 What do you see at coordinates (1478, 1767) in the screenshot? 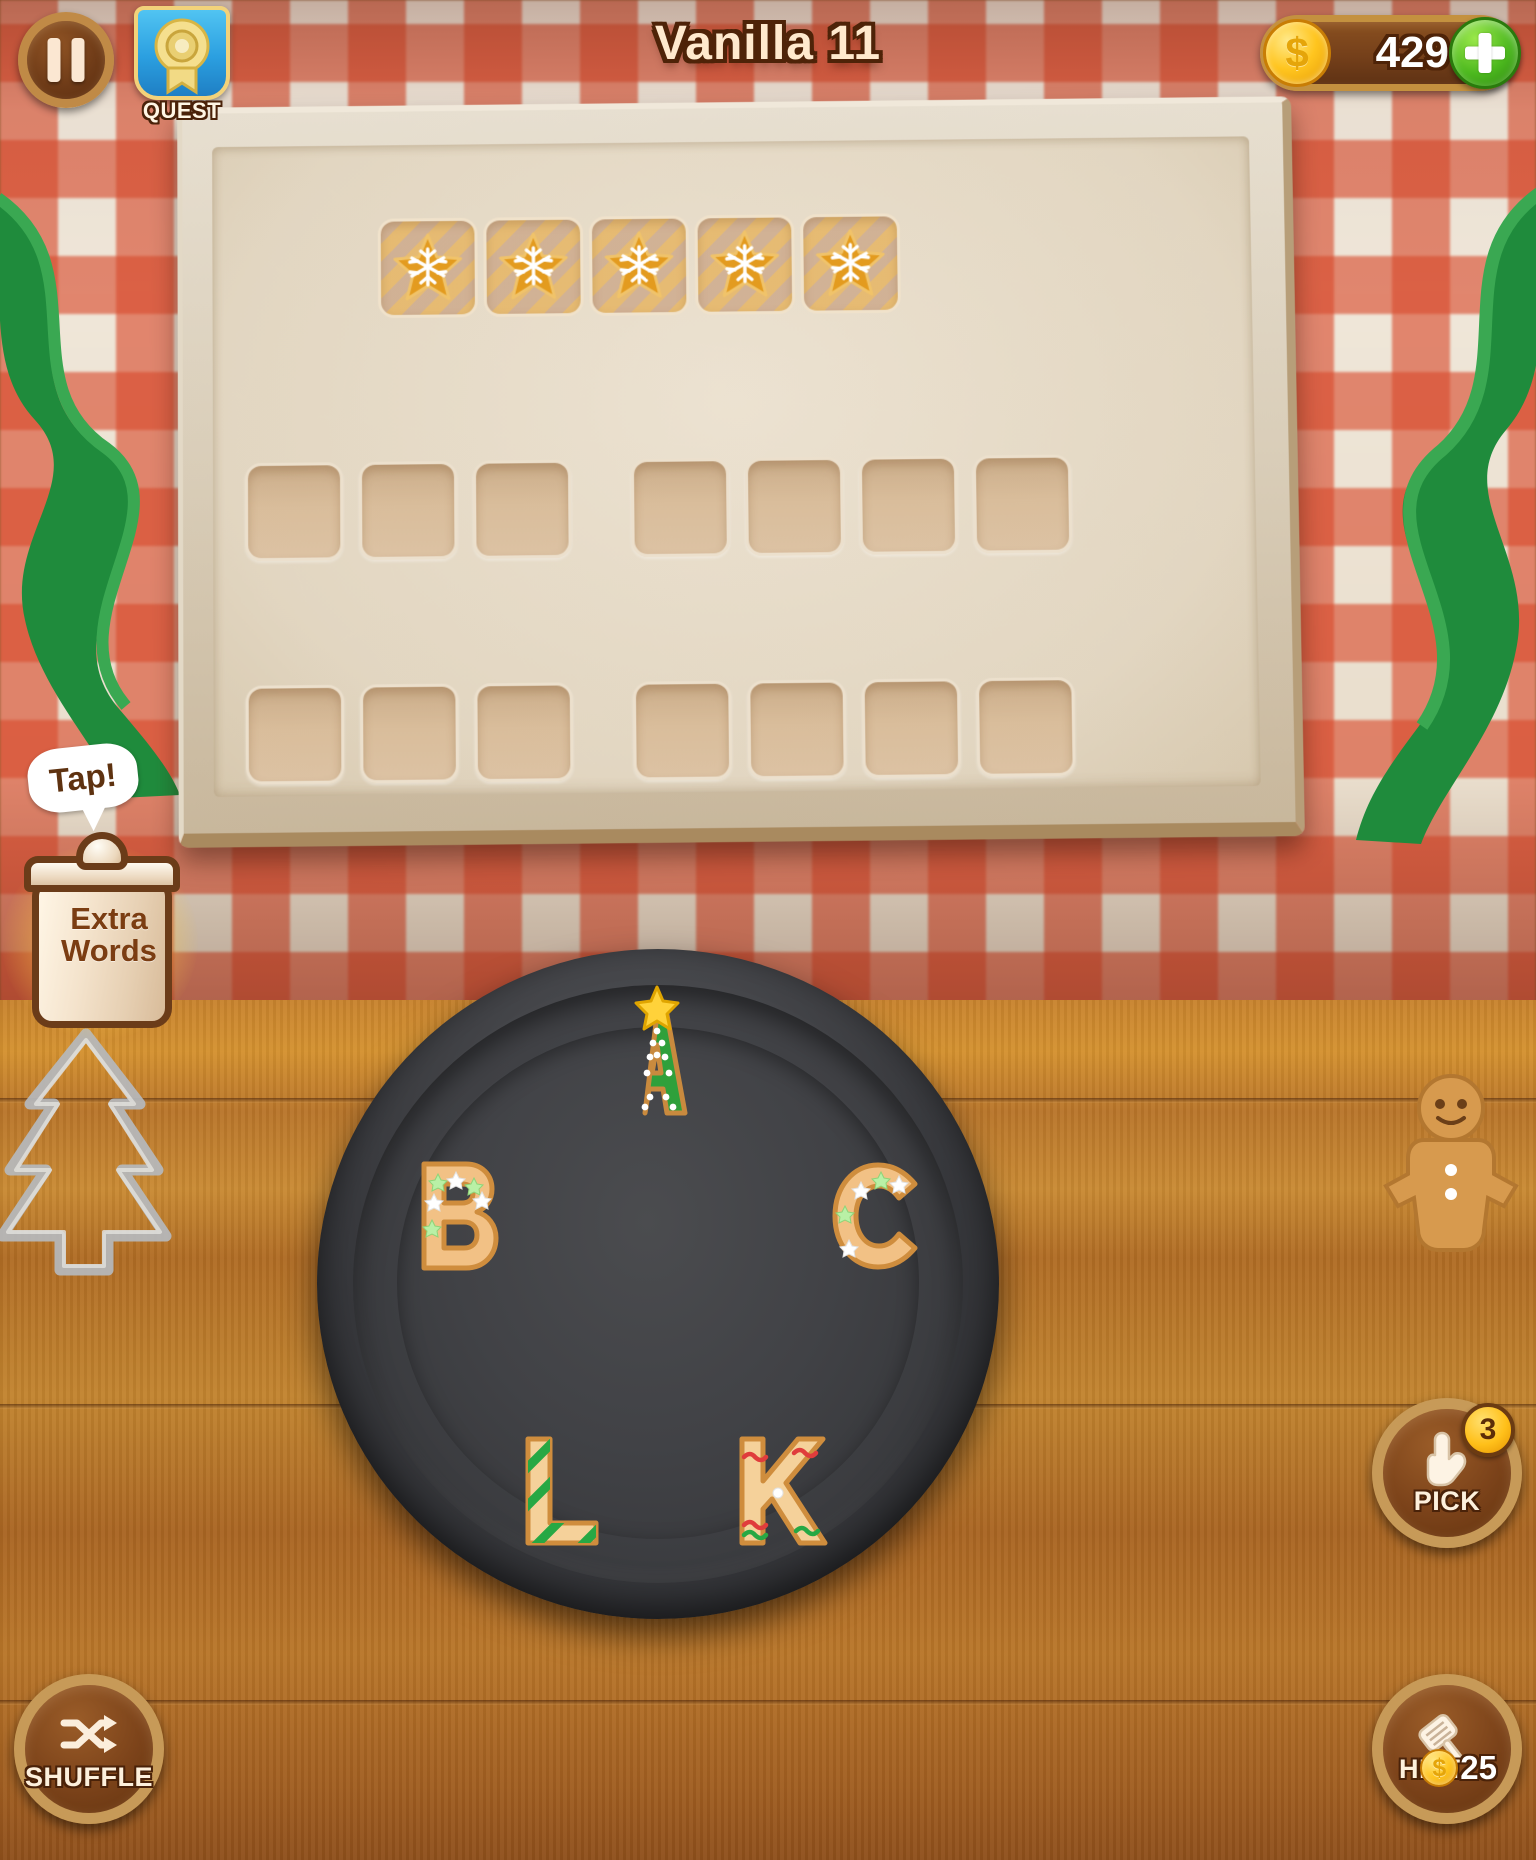
I see `hint-cost-amount: 25` at bounding box center [1478, 1767].